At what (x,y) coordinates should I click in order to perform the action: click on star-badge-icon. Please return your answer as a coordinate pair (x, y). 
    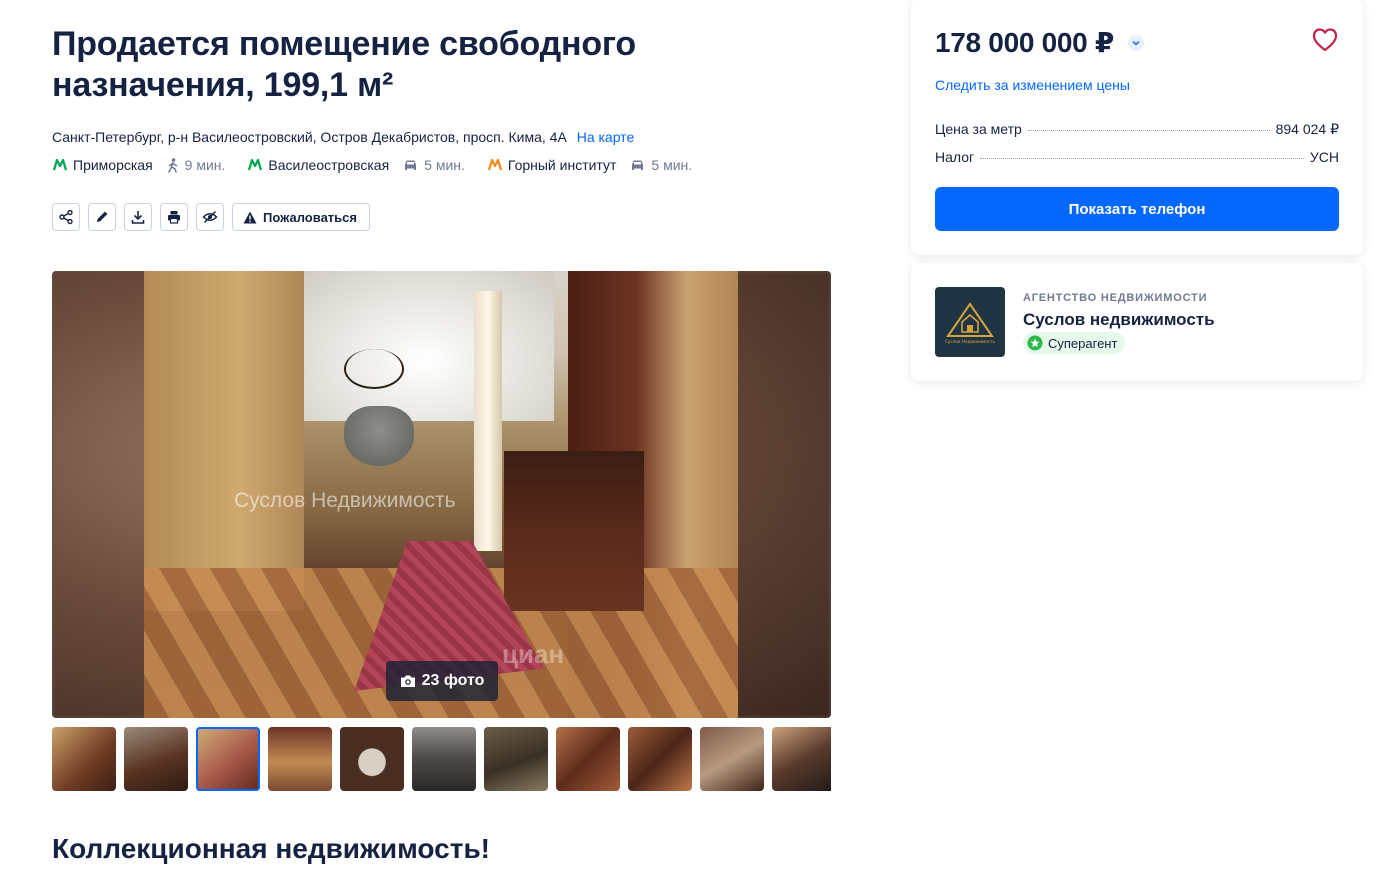
    Looking at the image, I should click on (1035, 343).